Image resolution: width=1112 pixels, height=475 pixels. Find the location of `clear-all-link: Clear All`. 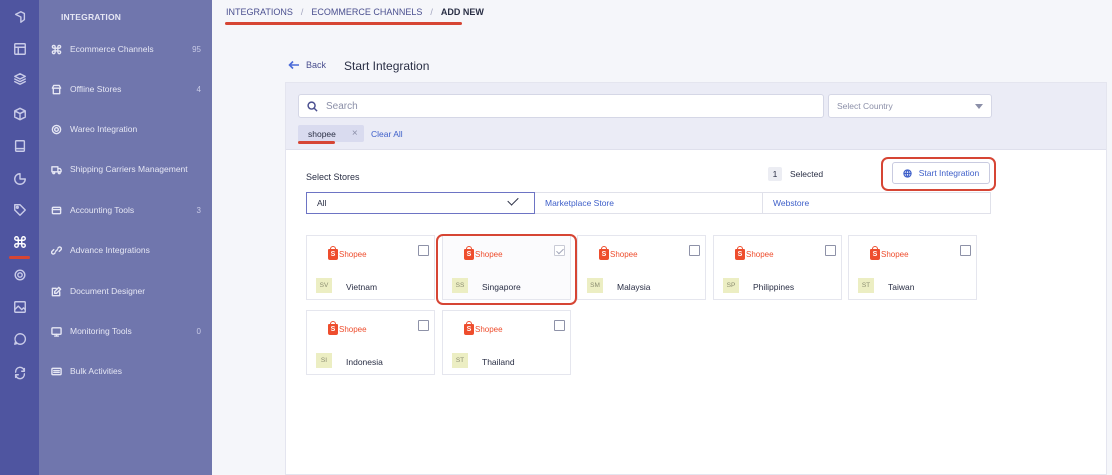

clear-all-link: Clear All is located at coordinates (387, 134).